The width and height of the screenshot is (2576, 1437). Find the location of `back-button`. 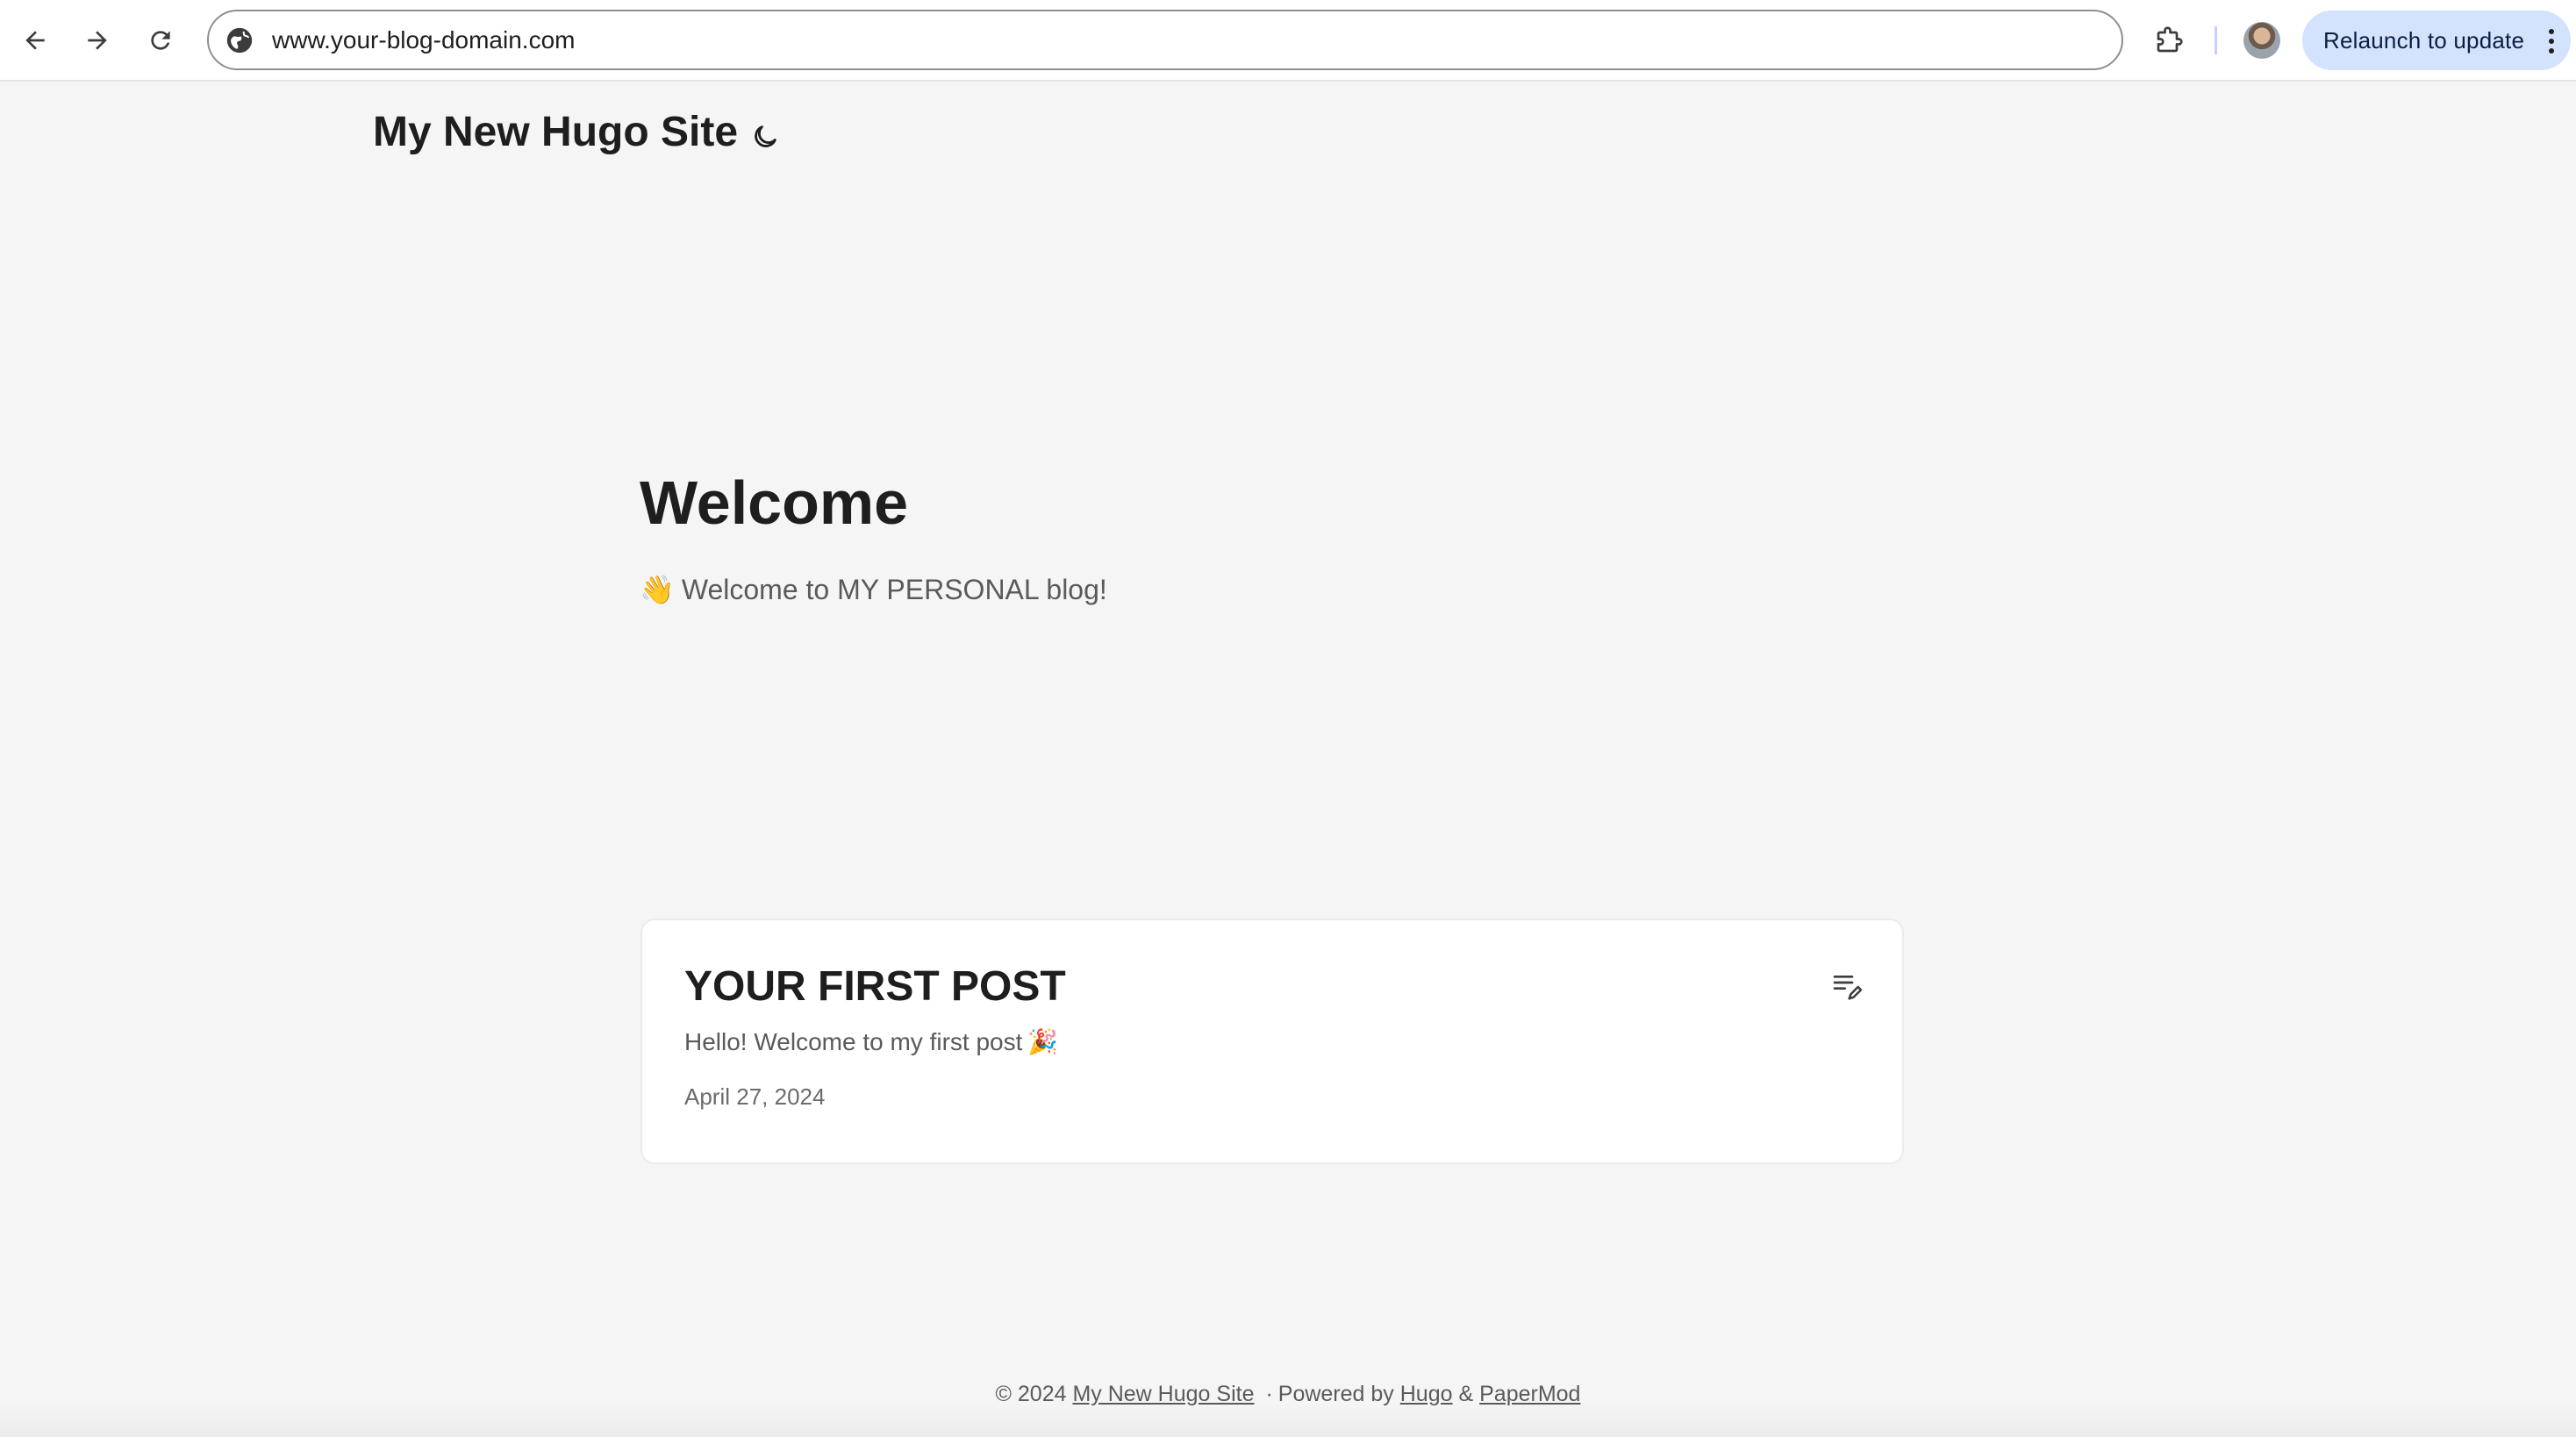

back-button is located at coordinates (35, 40).